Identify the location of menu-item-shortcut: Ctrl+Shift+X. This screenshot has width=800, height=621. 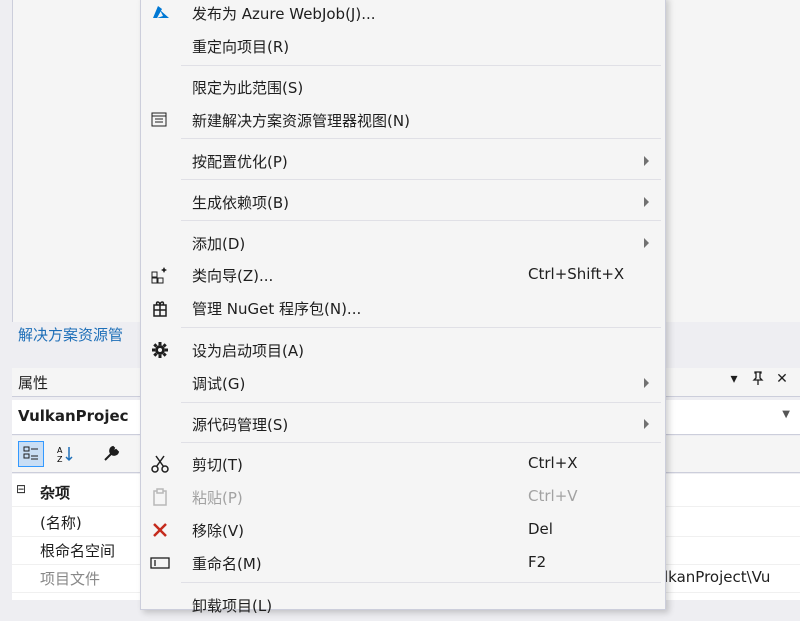
(576, 274).